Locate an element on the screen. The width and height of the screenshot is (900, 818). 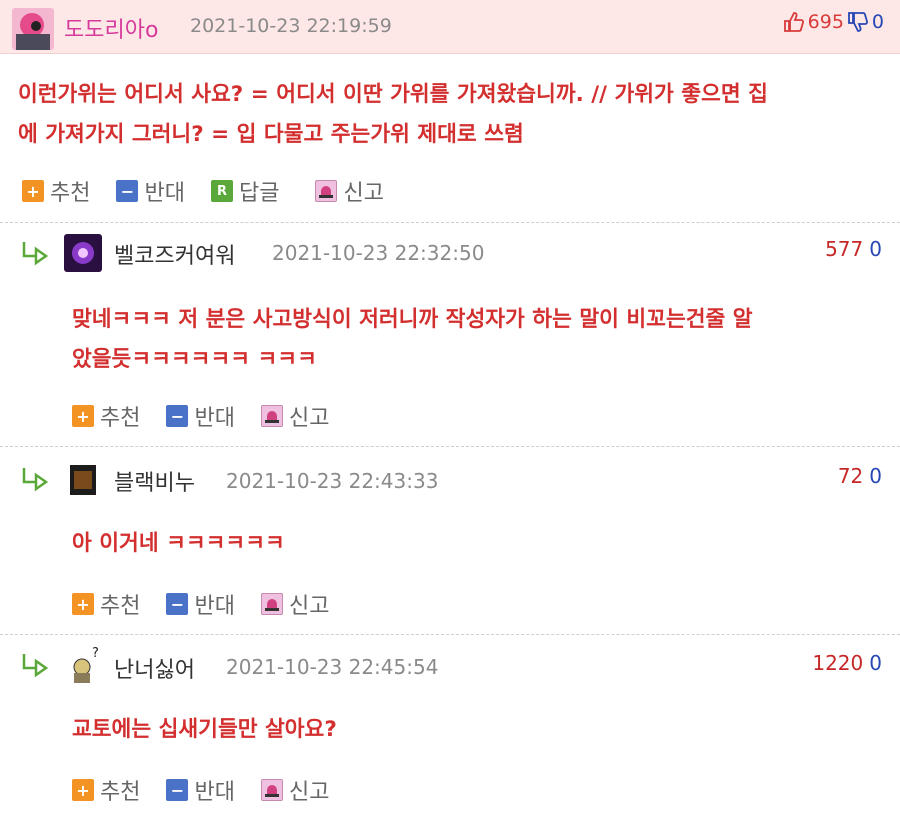
comment-actions: + 추천 − 반대 R 답글 신고 is located at coordinates (216, 191).